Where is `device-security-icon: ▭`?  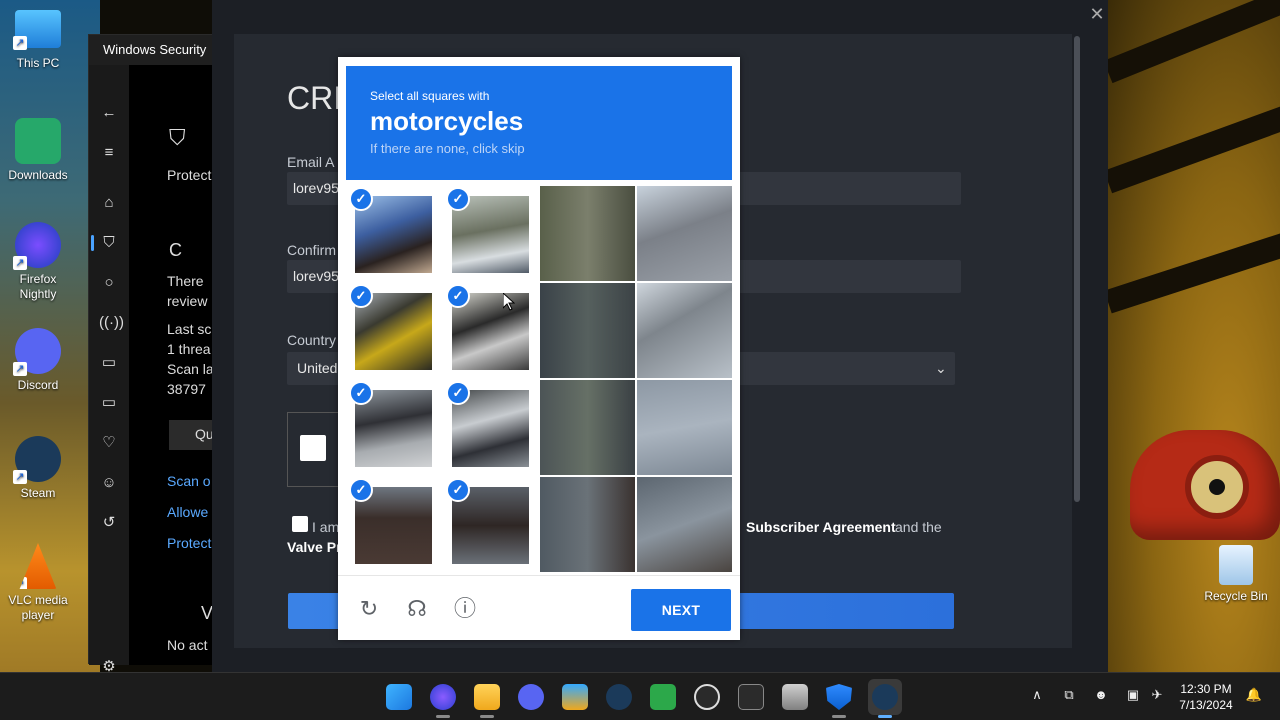
device-security-icon: ▭ is located at coordinates (109, 403).